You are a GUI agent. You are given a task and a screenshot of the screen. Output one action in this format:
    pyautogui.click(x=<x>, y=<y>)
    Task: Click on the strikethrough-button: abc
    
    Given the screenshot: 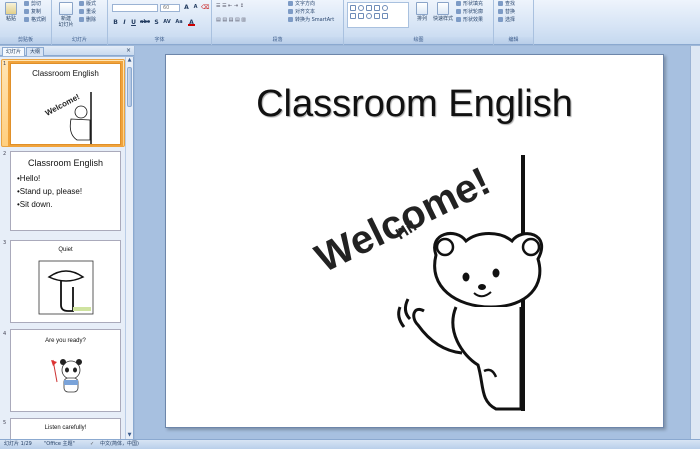 What is the action you would take?
    pyautogui.click(x=145, y=22)
    